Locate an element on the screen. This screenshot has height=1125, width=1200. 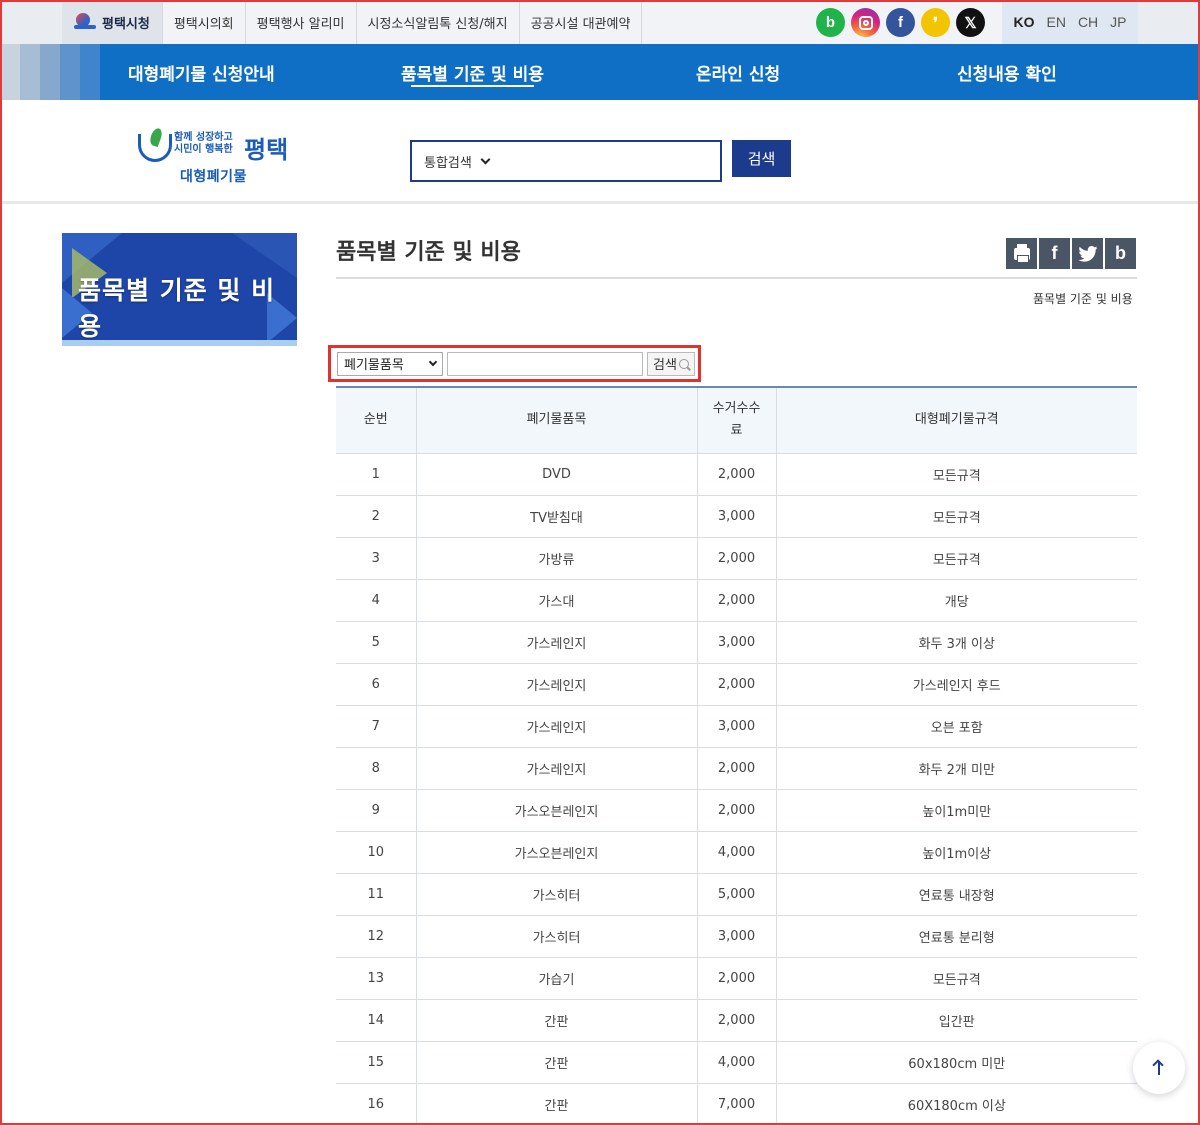
cell-fee: 4,000 is located at coordinates (736, 852).